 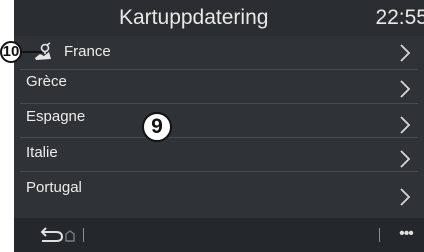 I want to click on more-options-button: •••, so click(x=406, y=235).